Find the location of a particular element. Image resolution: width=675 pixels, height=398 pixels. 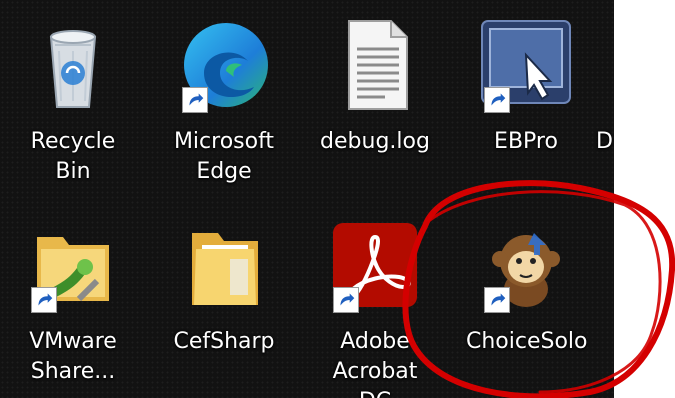

desktop-icon-label: debug.log is located at coordinates (375, 141).